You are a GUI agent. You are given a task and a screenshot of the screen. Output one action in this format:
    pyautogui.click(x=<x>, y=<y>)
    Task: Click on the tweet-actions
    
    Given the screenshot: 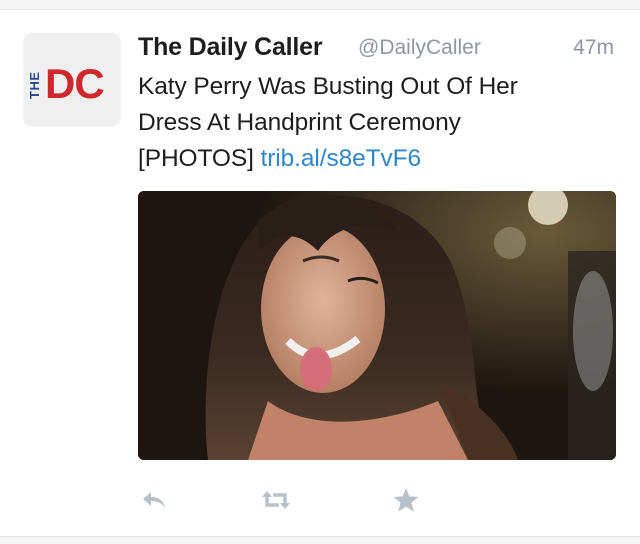 What is the action you would take?
    pyautogui.click(x=288, y=500)
    